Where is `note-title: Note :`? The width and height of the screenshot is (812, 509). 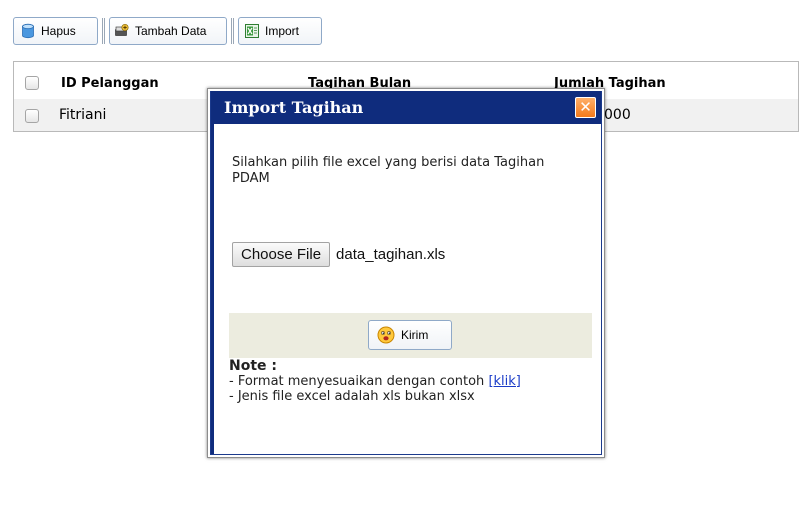 note-title: Note : is located at coordinates (253, 366).